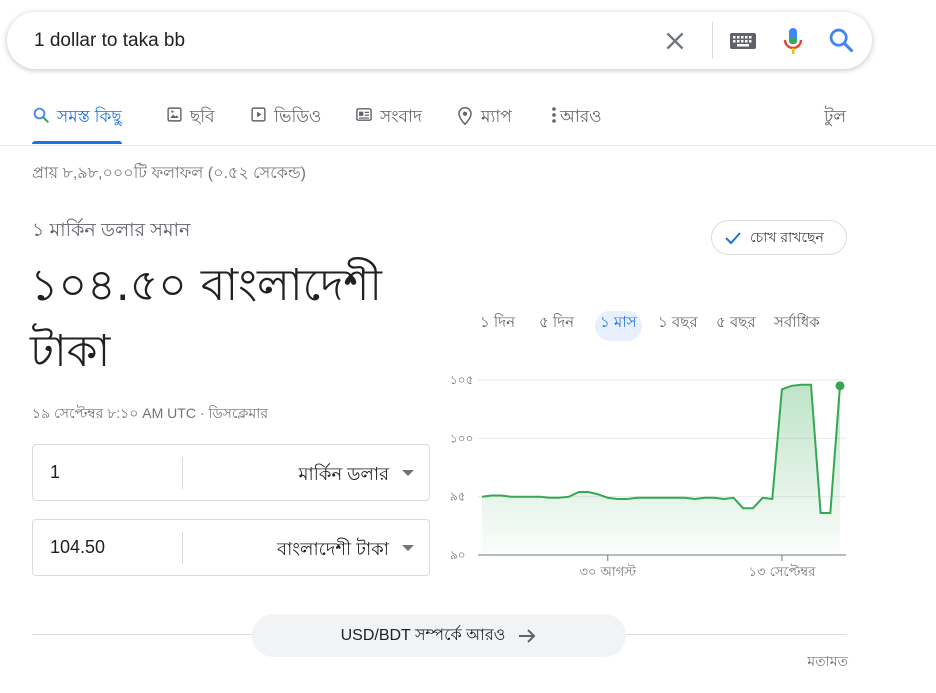 This screenshot has height=693, width=936. Describe the element at coordinates (743, 41) in the screenshot. I see `keyboard-icon` at that location.